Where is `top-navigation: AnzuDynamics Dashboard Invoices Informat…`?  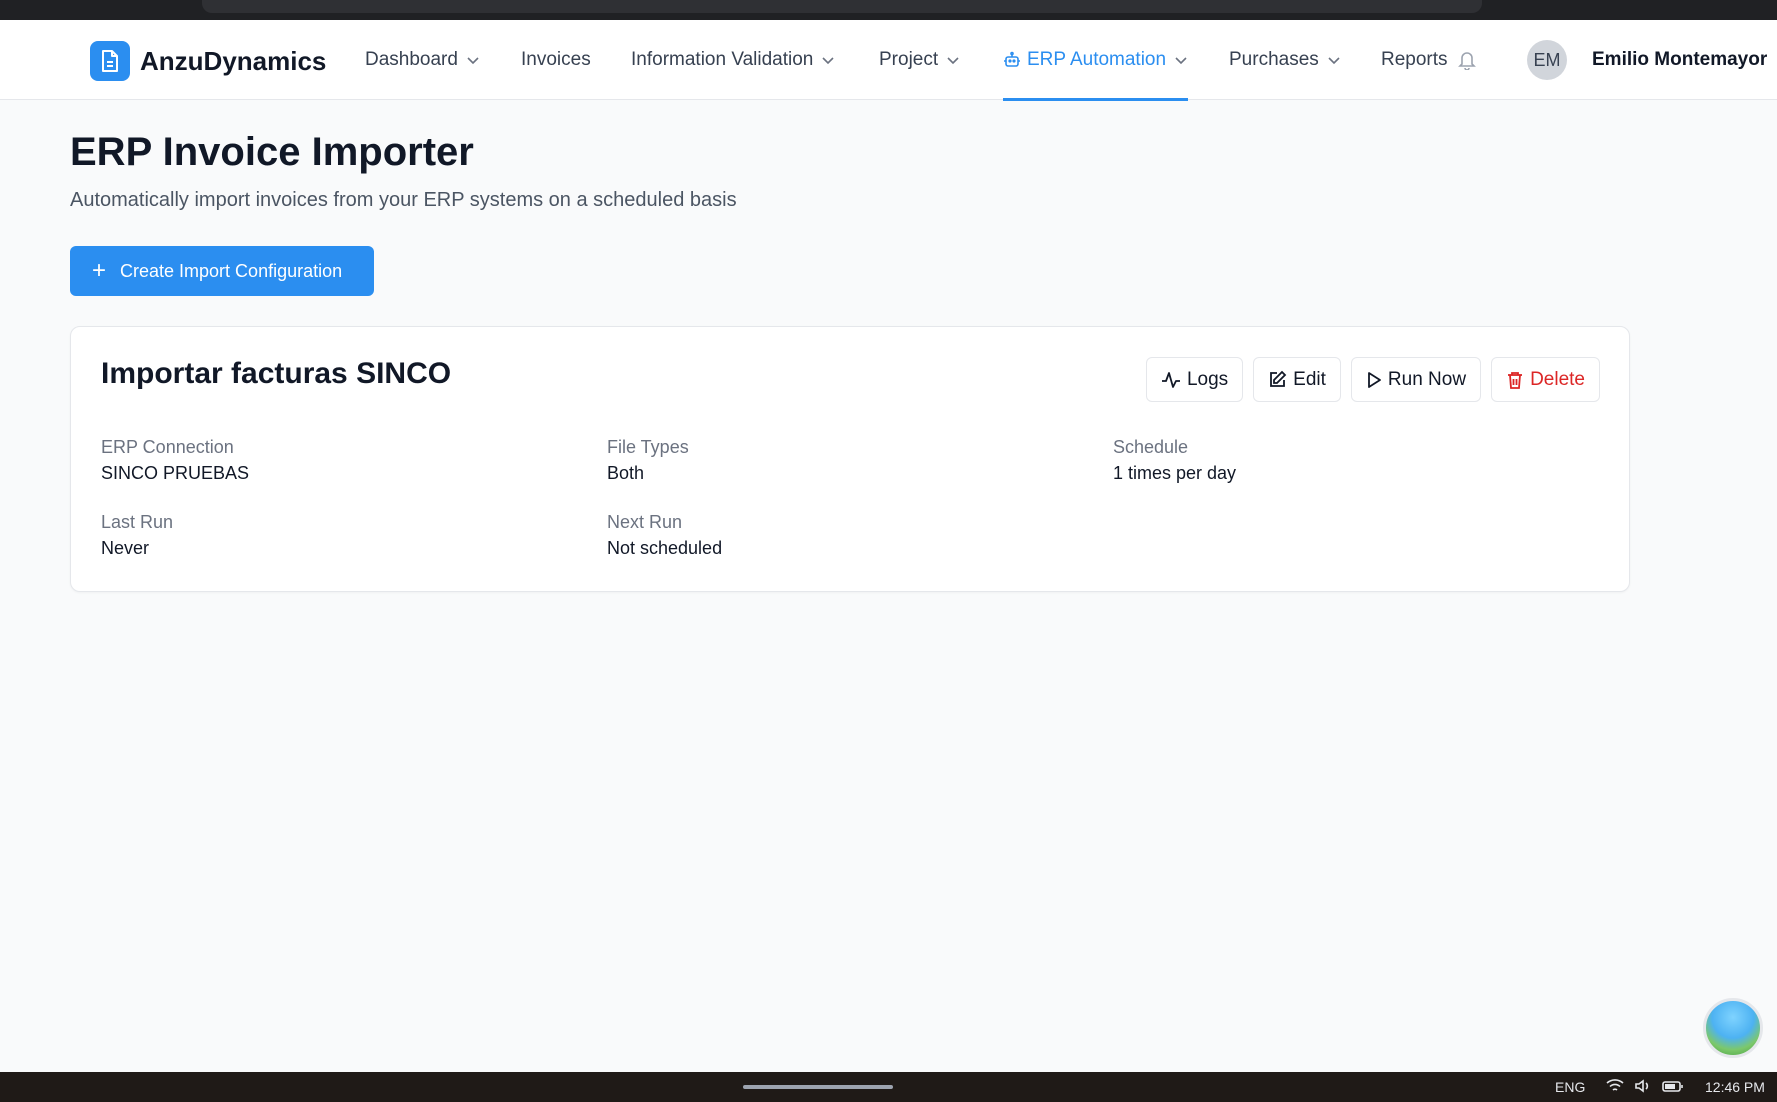 top-navigation: AnzuDynamics Dashboard Invoices Informat… is located at coordinates (888, 60).